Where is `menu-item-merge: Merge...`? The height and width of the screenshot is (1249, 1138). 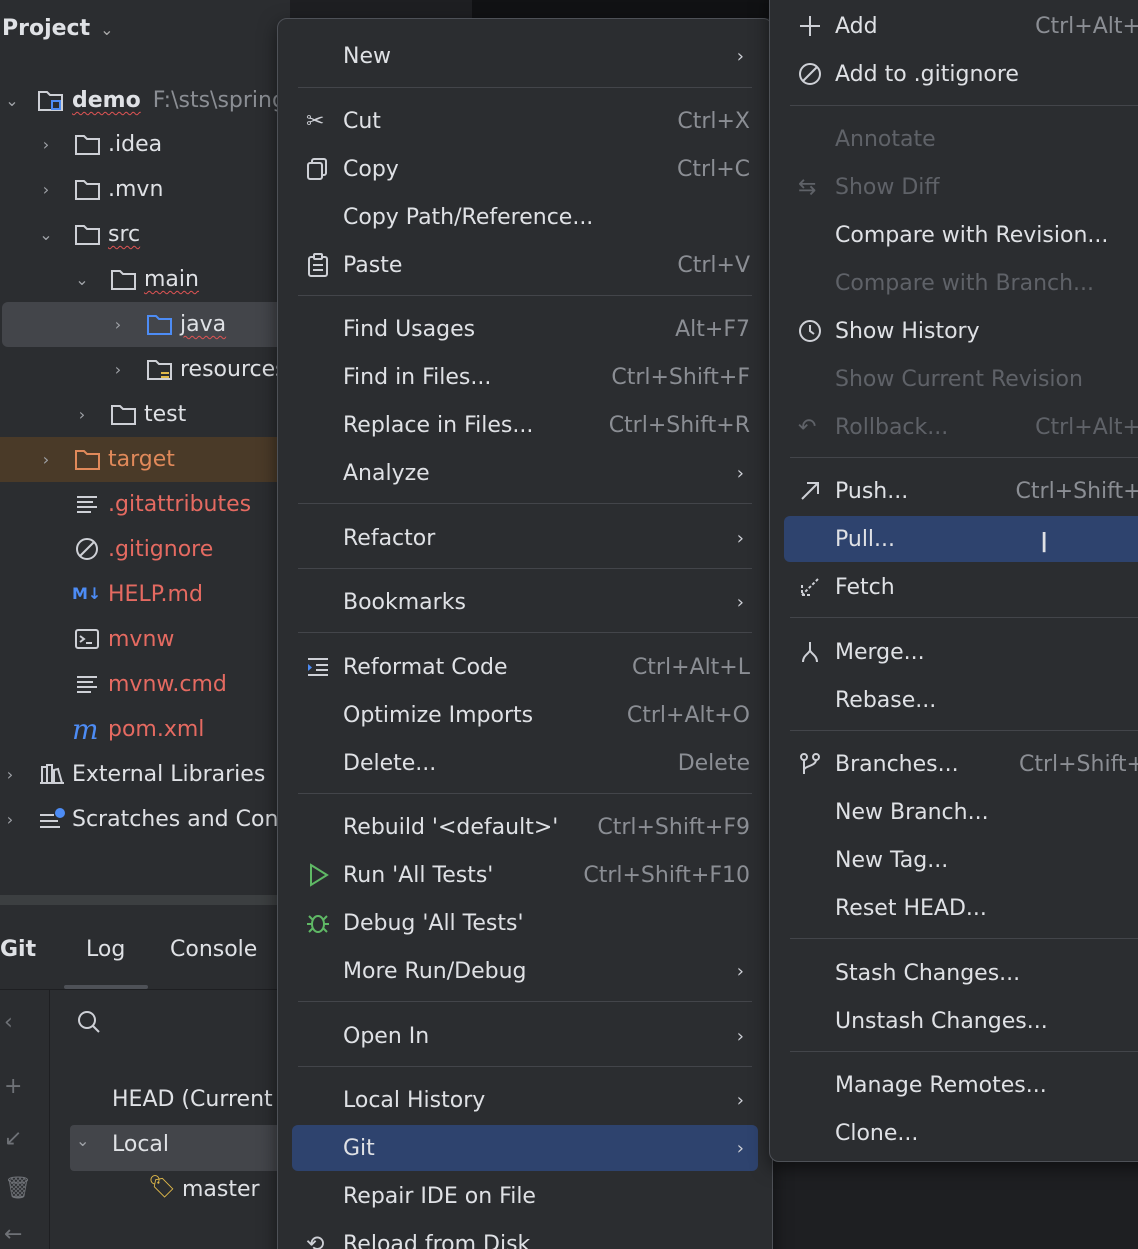 menu-item-merge: Merge... is located at coordinates (961, 652).